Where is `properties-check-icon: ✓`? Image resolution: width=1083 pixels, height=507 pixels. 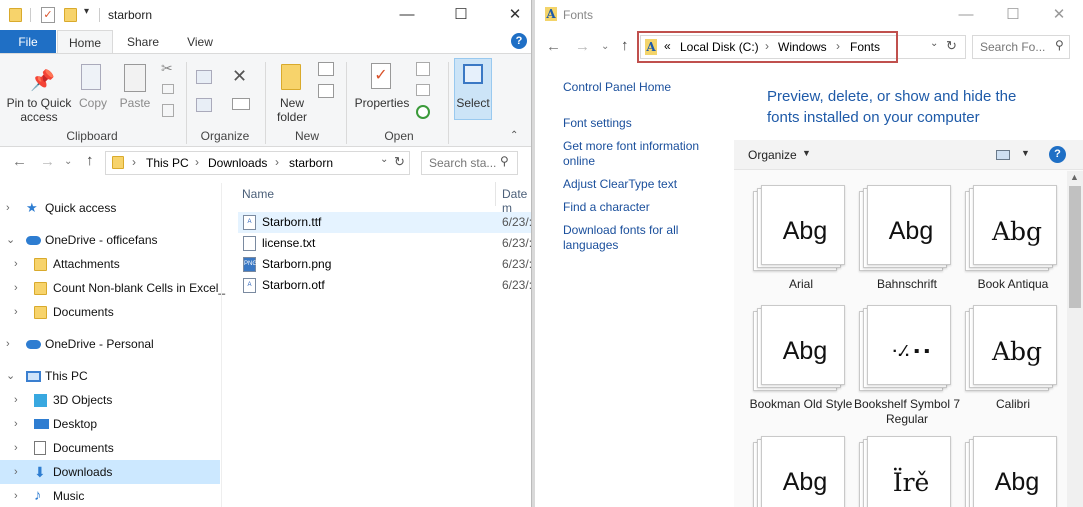
properties-check-icon: ✓ is located at coordinates (48, 15).